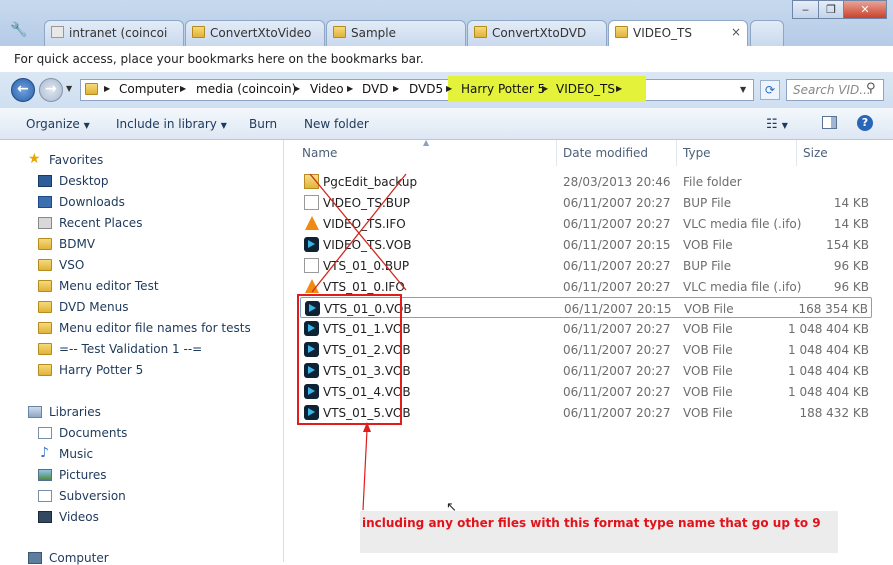 This screenshot has height=565, width=893. Describe the element at coordinates (77, 244) in the screenshot. I see `nav-item-bdmv: BDMV` at that location.